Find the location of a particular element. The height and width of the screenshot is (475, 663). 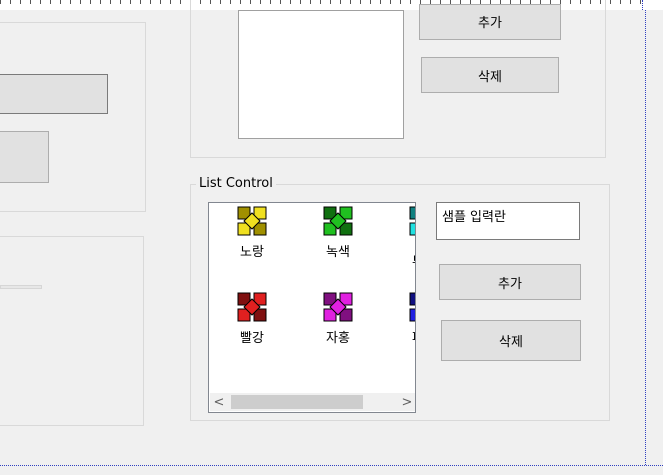

design-guide-vertical is located at coordinates (645, 237).